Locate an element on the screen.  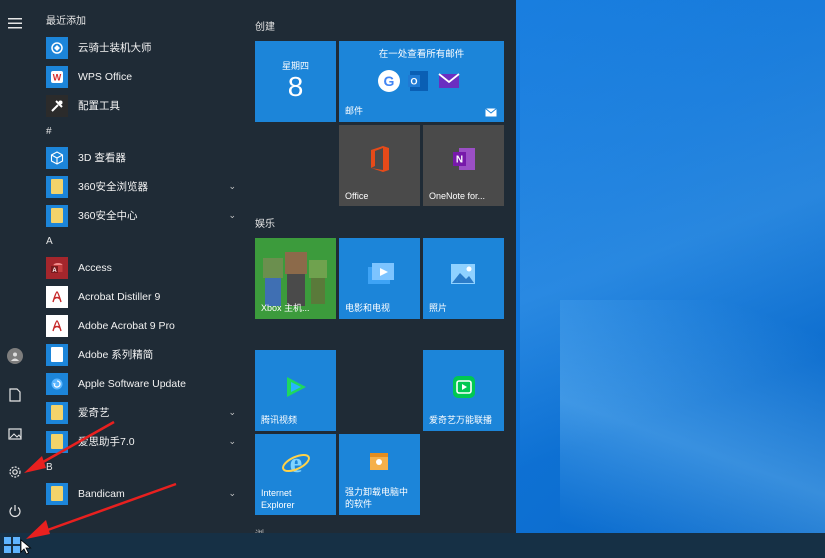
internet-explorer-icon: e is located at coordinates (296, 463).